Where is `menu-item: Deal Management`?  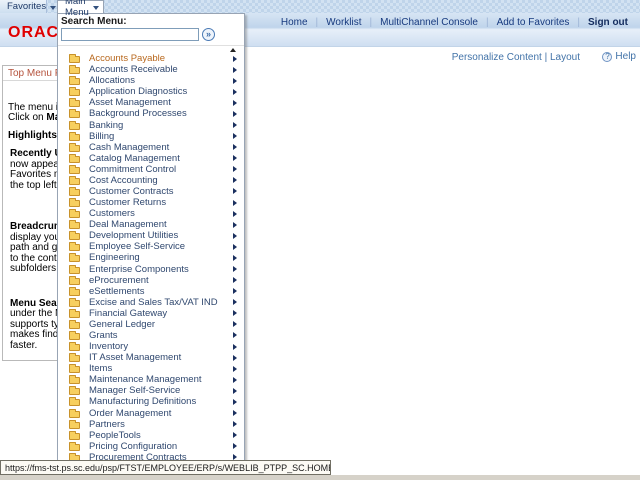 menu-item: Deal Management is located at coordinates (151, 224).